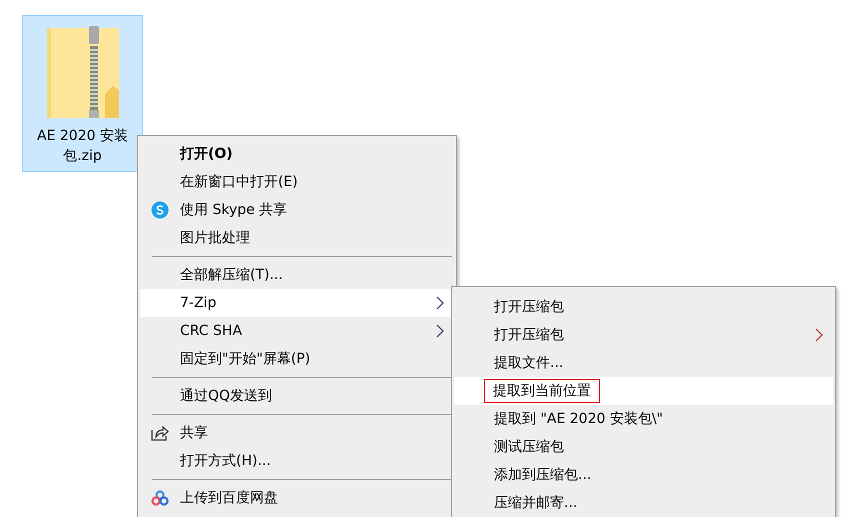  Describe the element at coordinates (160, 433) in the screenshot. I see `share-icon` at that location.